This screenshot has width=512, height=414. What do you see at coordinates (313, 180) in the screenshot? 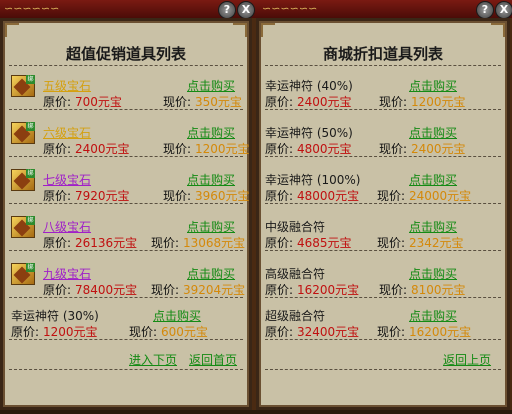
I see `item-name: 幸运神符 (100%)` at bounding box center [313, 180].